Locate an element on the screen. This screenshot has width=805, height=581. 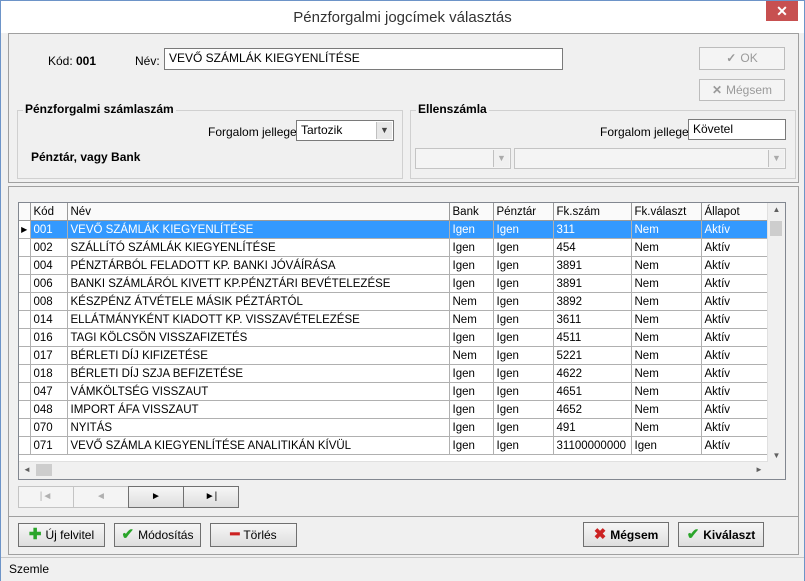
horizontal-scrollbar: ◄ ► is located at coordinates (393, 470).